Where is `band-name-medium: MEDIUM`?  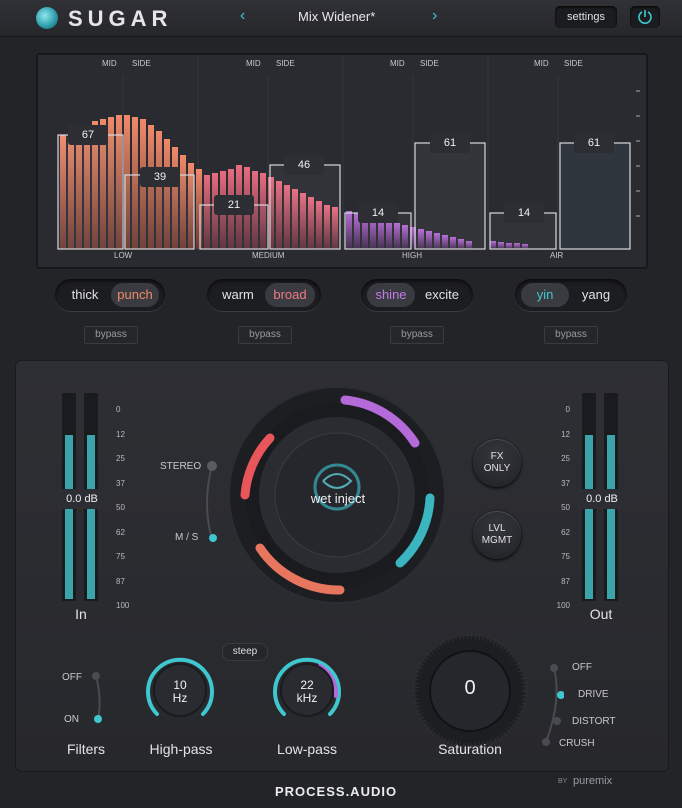 band-name-medium: MEDIUM is located at coordinates (268, 255).